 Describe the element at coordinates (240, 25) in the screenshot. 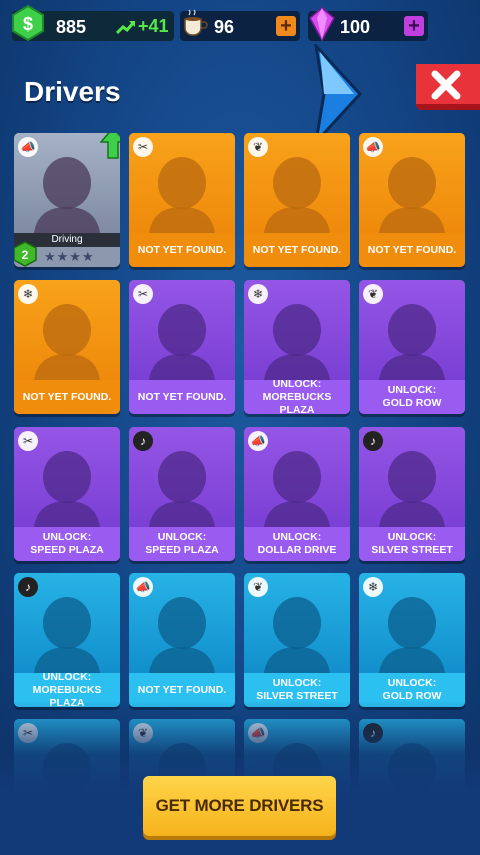

I see `coffee-counter: 96 +` at that location.